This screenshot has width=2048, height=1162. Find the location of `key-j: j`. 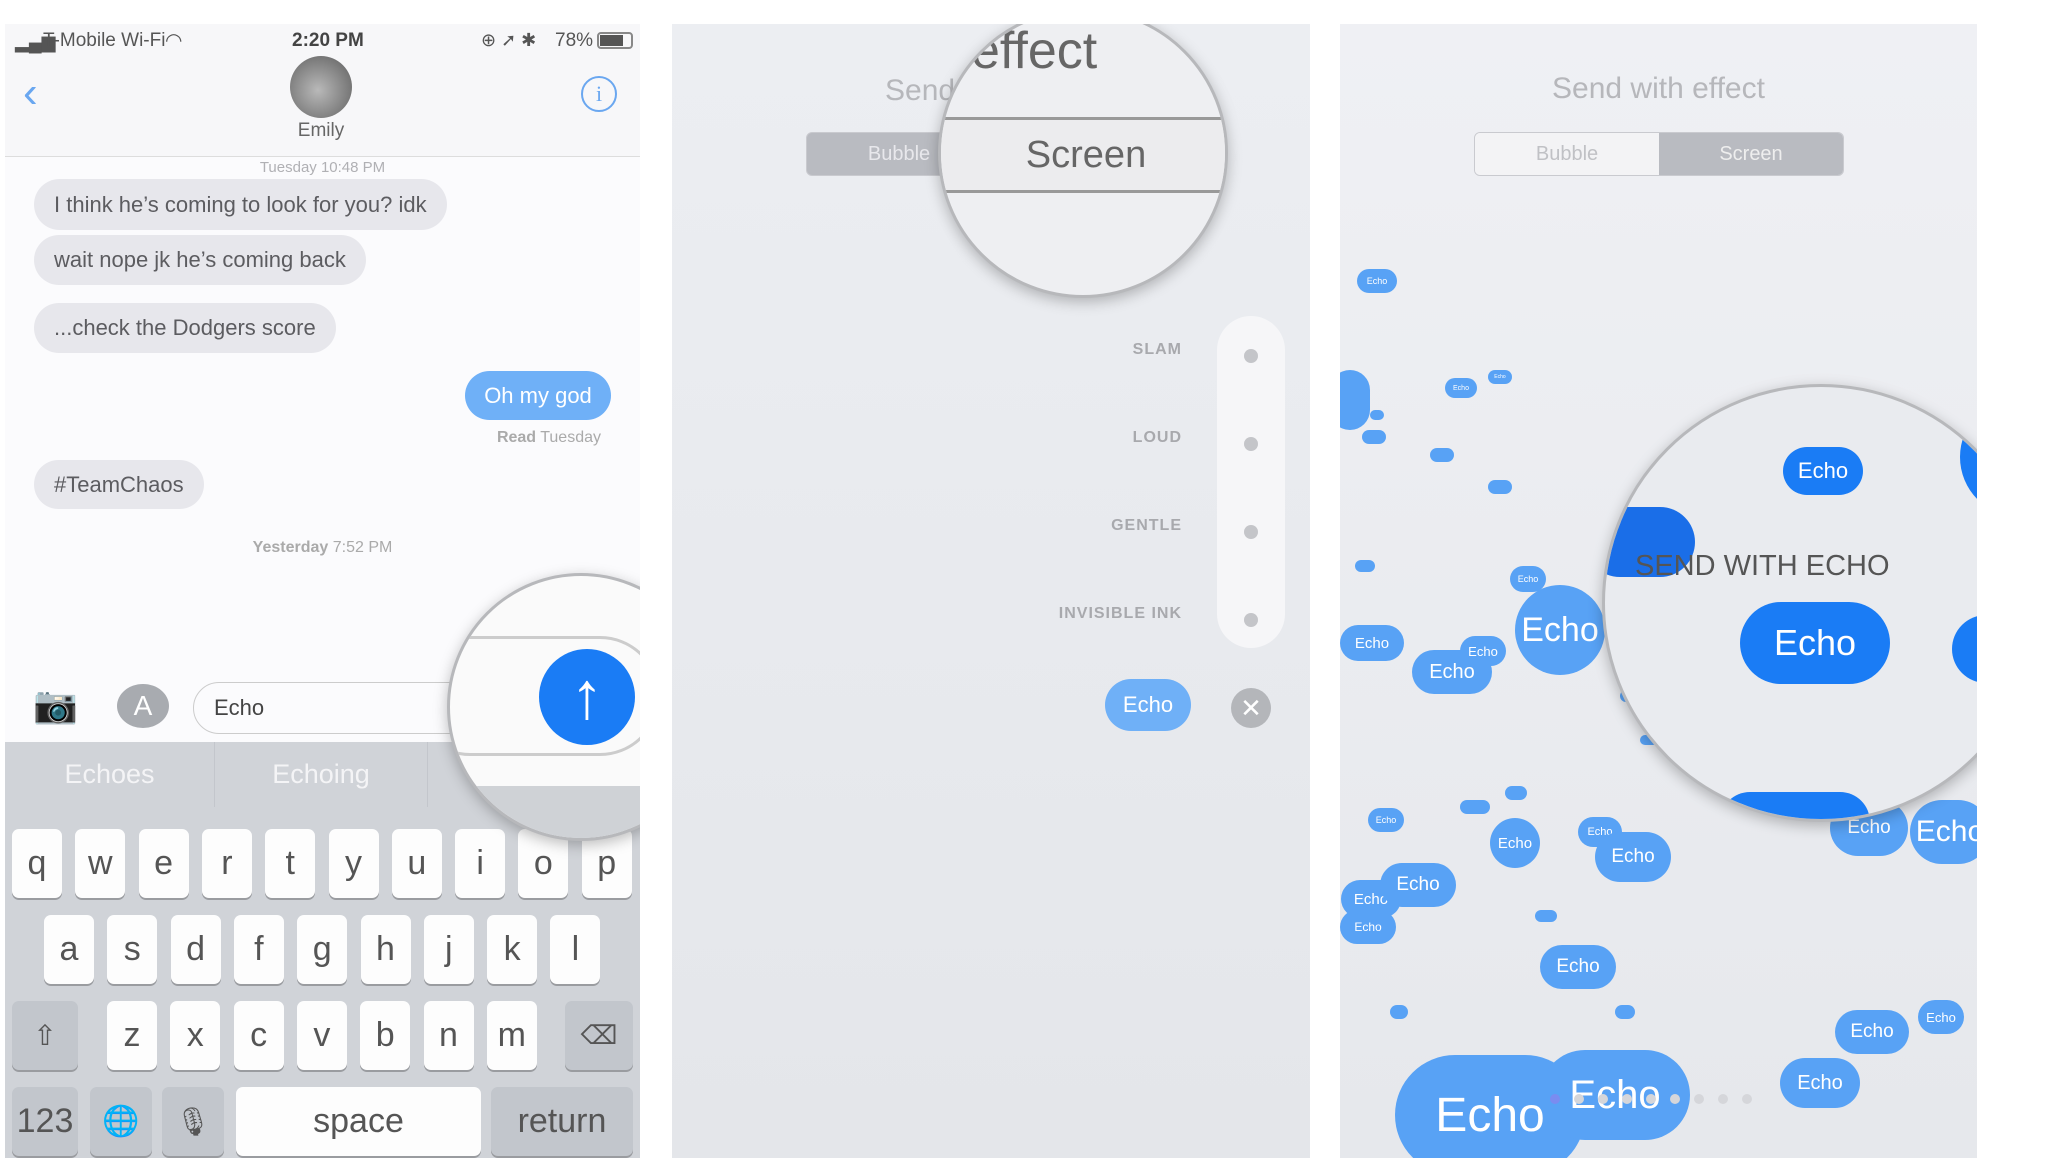

key-j: j is located at coordinates (448, 949).